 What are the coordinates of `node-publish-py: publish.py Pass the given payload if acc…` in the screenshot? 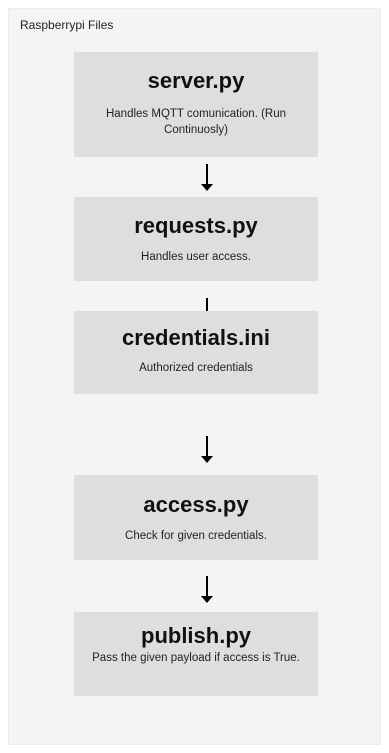 It's located at (196, 654).